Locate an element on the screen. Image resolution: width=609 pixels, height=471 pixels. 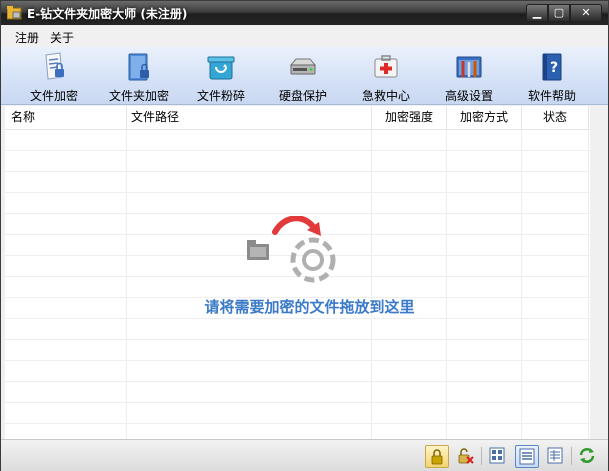
close-button: ✕ is located at coordinates (586, 13).